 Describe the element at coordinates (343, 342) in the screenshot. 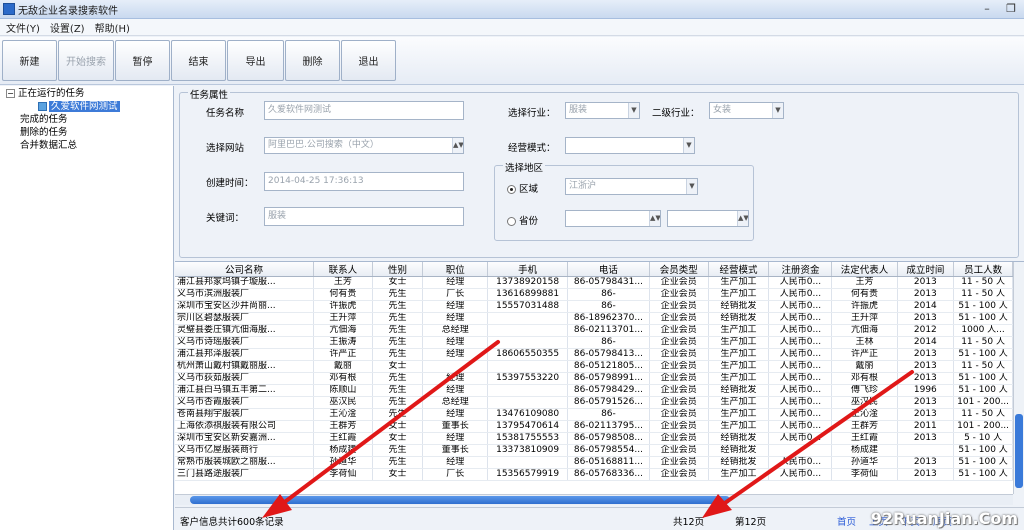

I see `table-cell: 王振涛` at that location.